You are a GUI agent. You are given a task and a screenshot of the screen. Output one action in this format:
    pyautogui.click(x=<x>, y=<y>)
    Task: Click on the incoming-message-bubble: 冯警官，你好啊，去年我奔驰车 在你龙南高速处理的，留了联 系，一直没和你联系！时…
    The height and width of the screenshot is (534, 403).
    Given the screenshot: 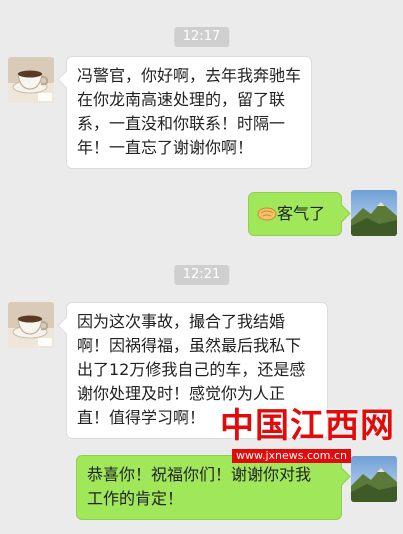 What is the action you would take?
    pyautogui.click(x=189, y=112)
    